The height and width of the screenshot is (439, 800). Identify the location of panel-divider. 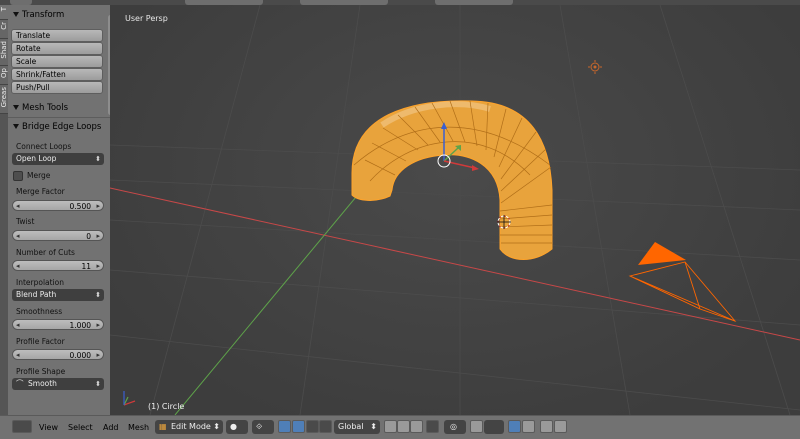
(59, 117).